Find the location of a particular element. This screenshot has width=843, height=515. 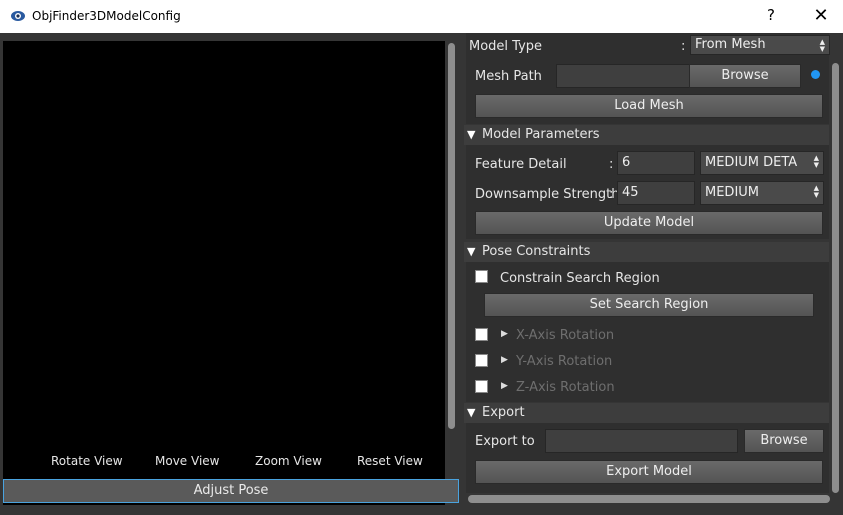

rotate-view-button: Rotate View is located at coordinates (87, 461).